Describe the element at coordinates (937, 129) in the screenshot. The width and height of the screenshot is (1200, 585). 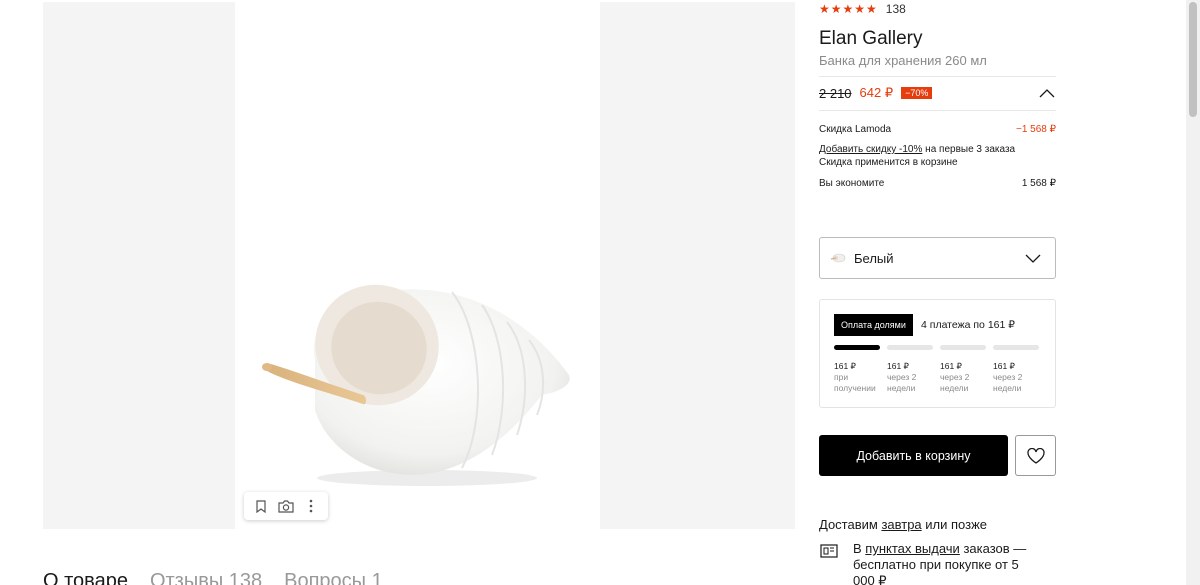
I see `lamoda-discount-row: Скидка Lamoda −1 568 ₽` at that location.